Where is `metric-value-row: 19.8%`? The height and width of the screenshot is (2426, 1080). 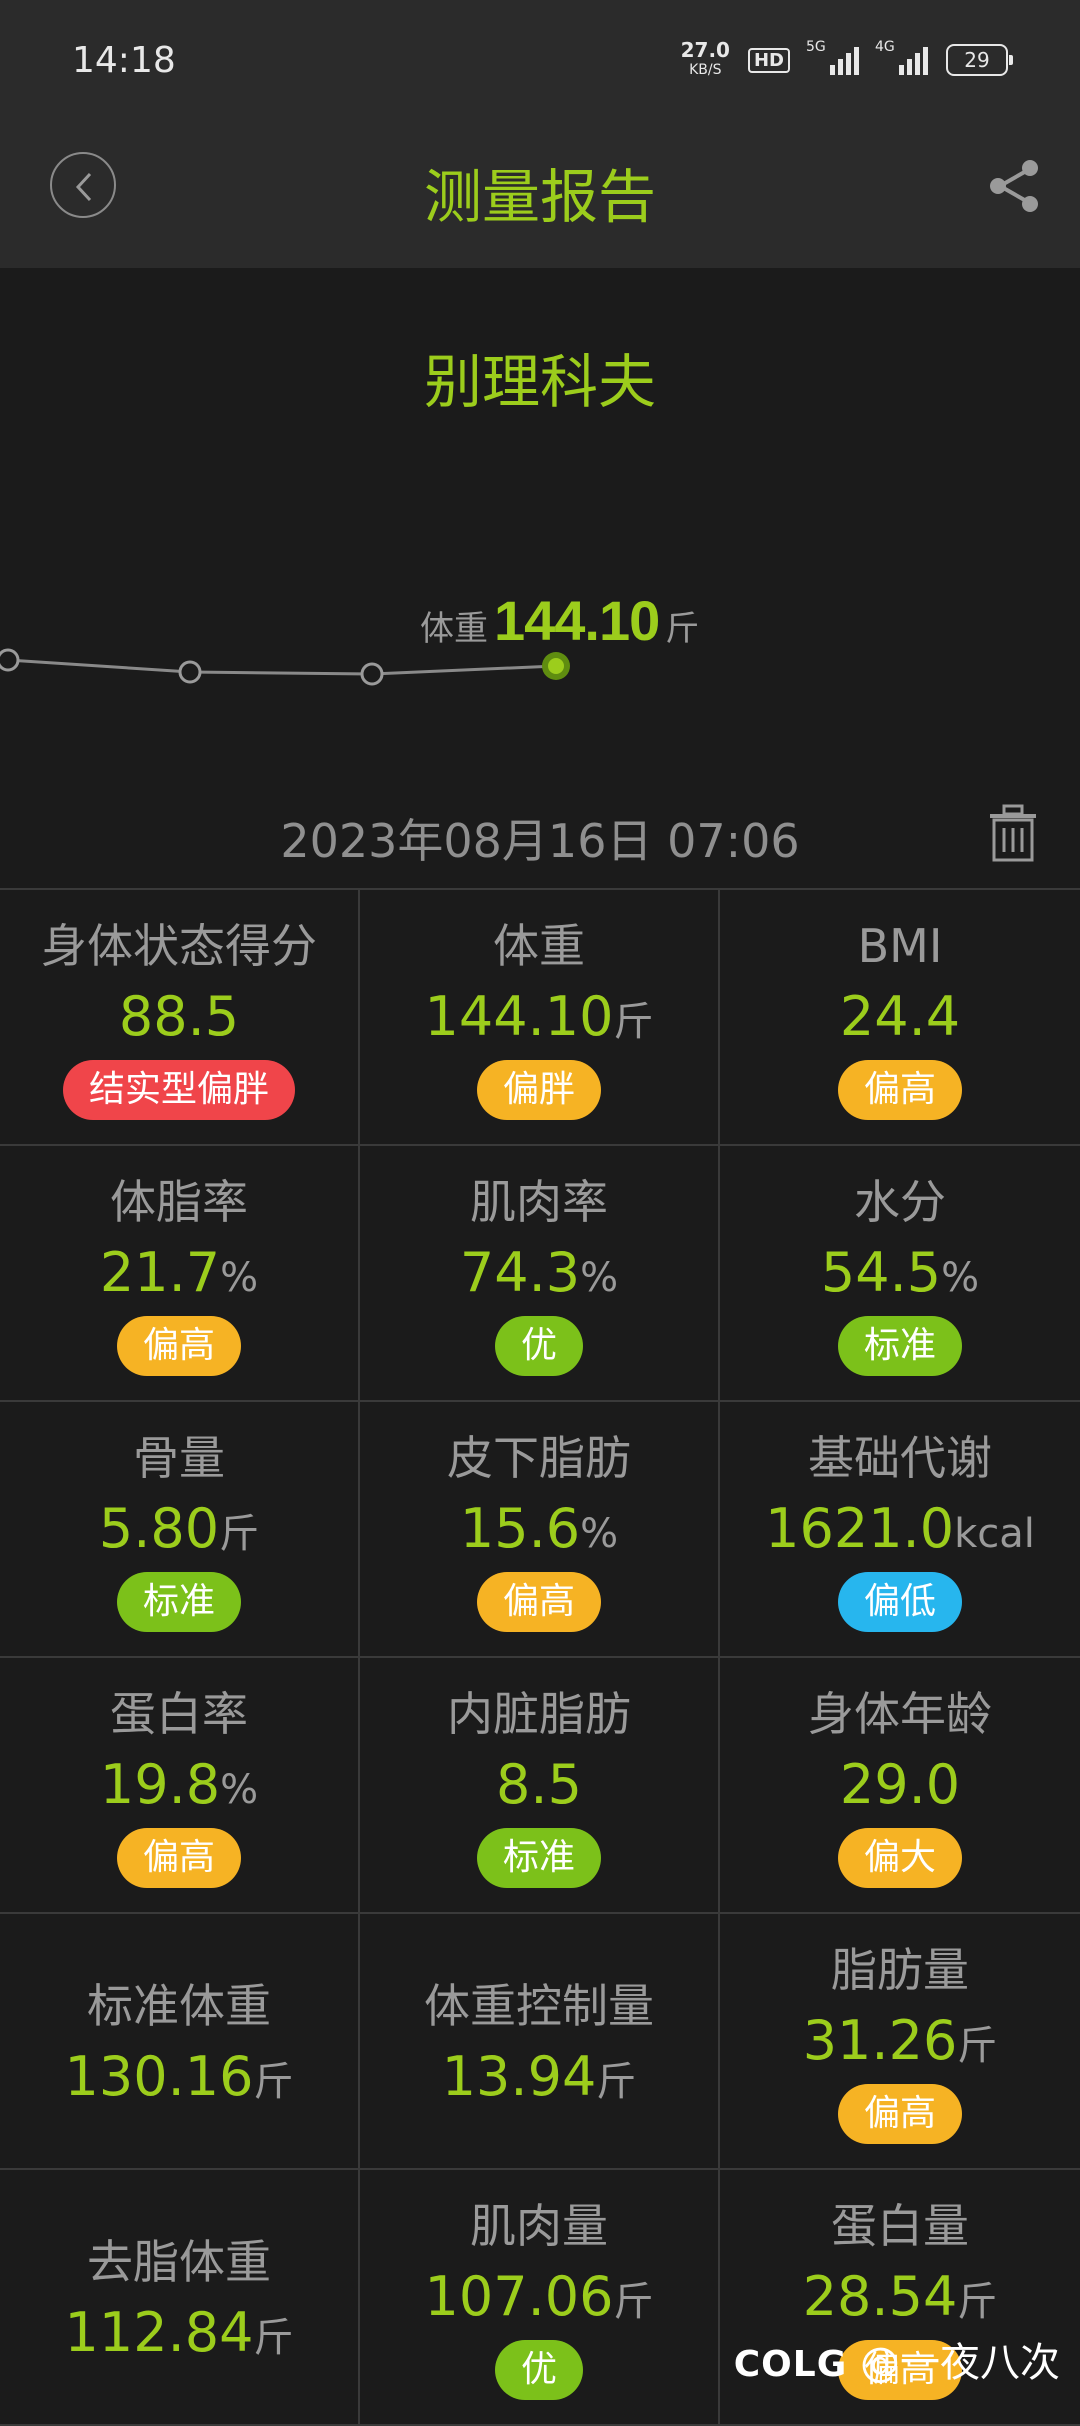
metric-value-row: 19.8% is located at coordinates (179, 1785).